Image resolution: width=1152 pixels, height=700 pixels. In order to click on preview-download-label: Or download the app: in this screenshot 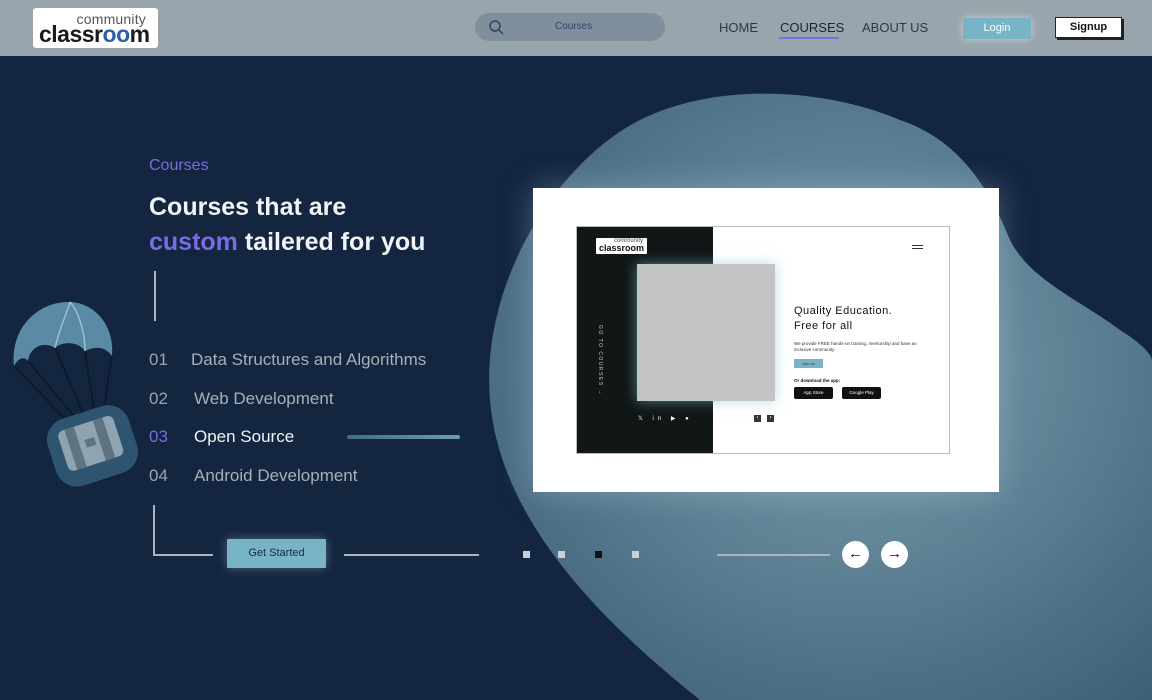, I will do `click(817, 380)`.